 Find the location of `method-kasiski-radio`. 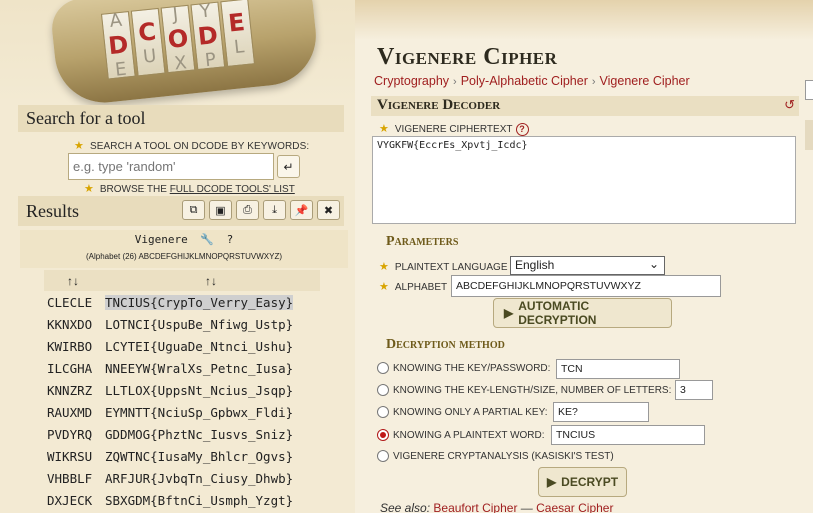

method-kasiski-radio is located at coordinates (383, 456).